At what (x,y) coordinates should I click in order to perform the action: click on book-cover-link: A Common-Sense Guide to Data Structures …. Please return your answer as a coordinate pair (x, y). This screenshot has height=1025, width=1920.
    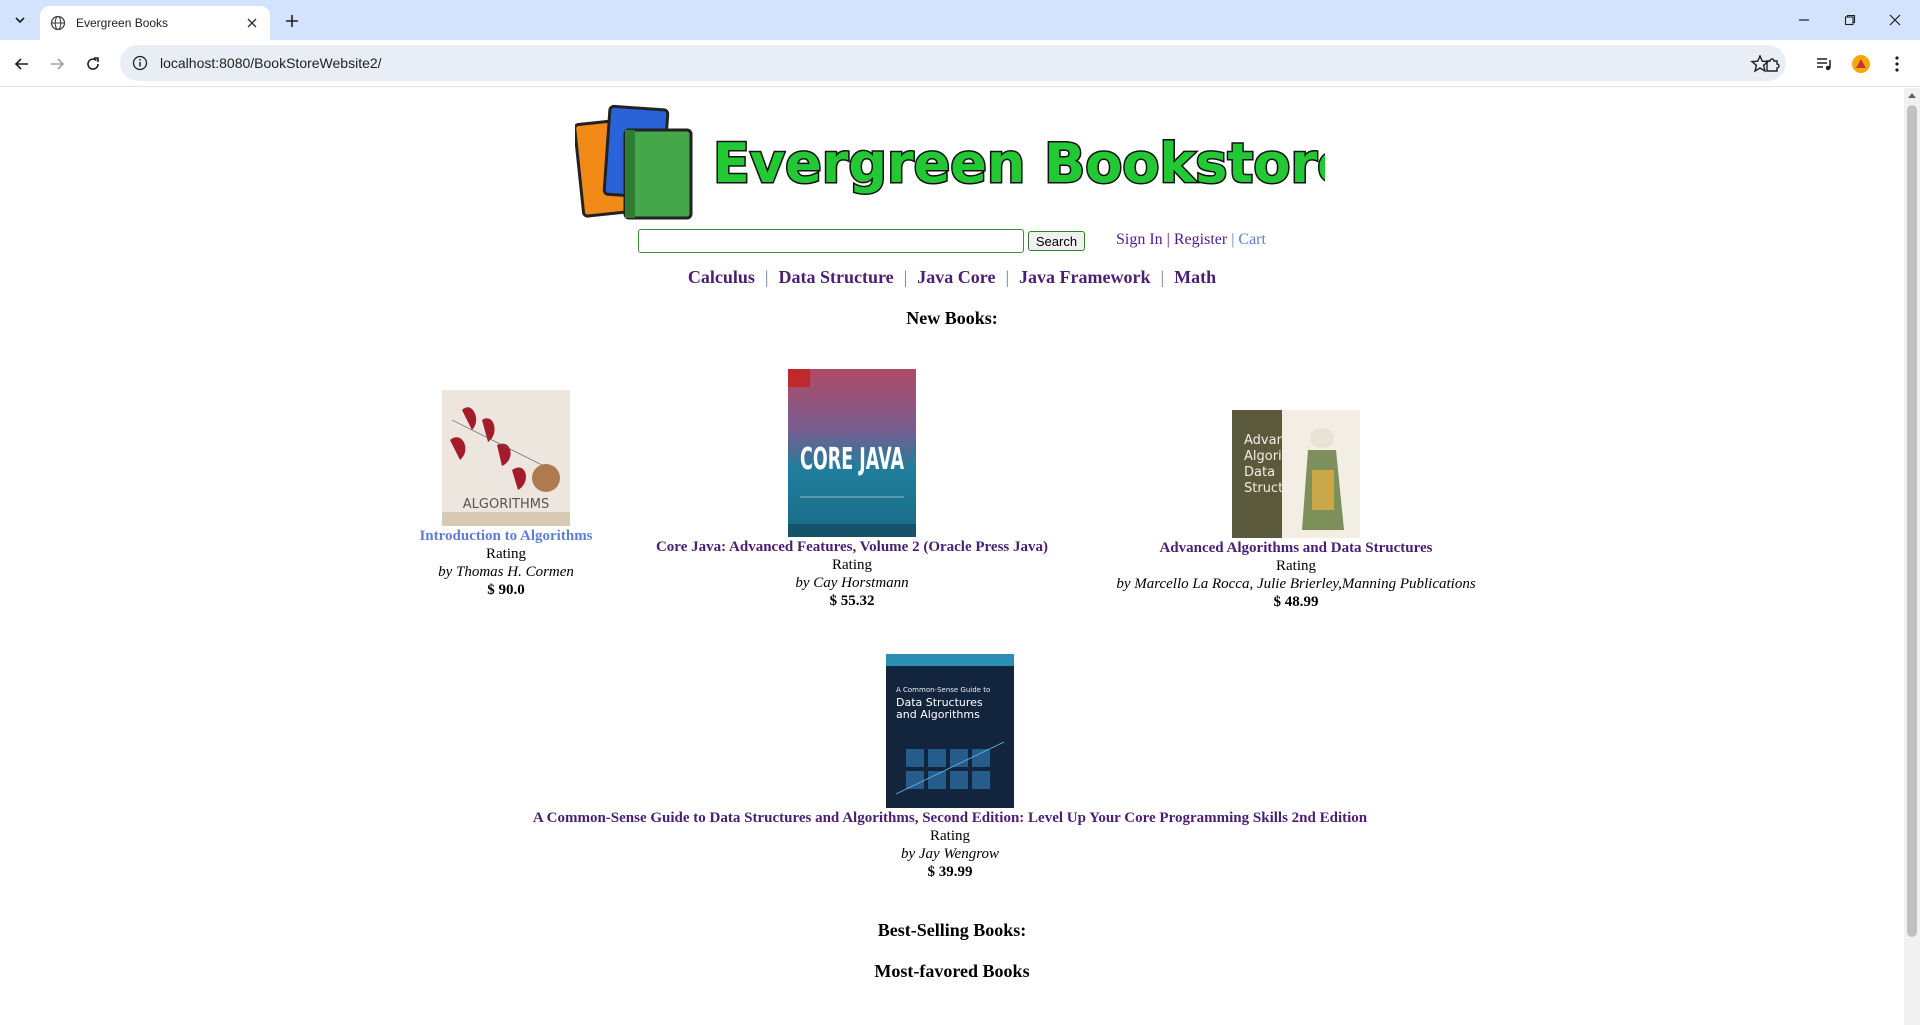
    Looking at the image, I should click on (950, 731).